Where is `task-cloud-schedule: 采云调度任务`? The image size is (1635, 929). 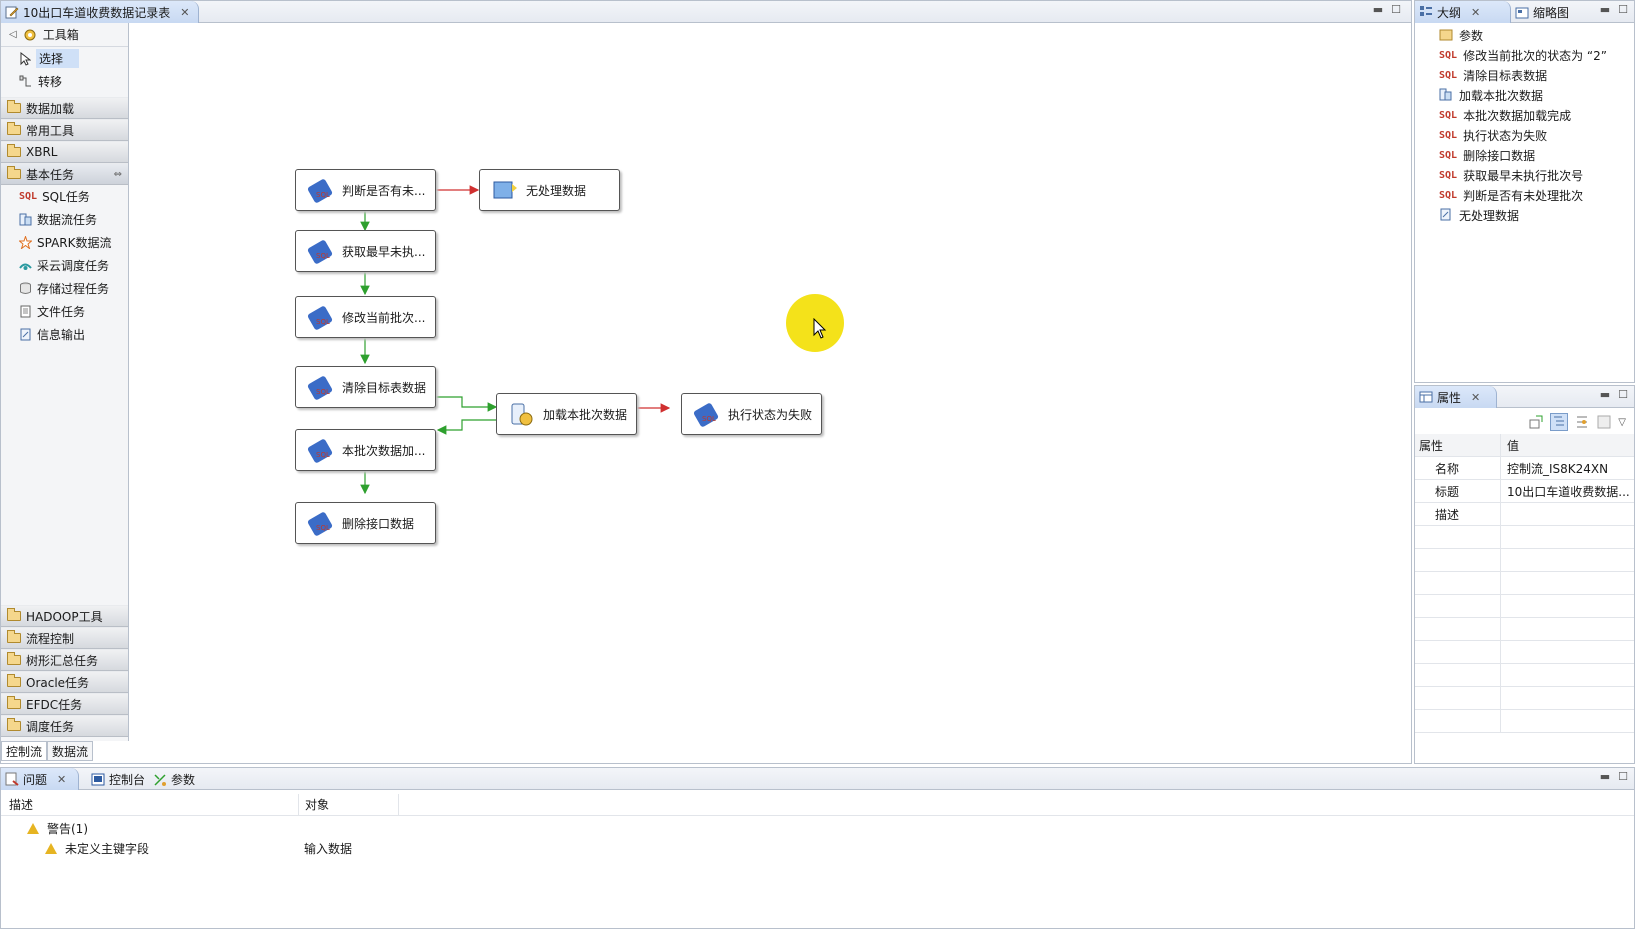 task-cloud-schedule: 采云调度任务 is located at coordinates (64, 265).